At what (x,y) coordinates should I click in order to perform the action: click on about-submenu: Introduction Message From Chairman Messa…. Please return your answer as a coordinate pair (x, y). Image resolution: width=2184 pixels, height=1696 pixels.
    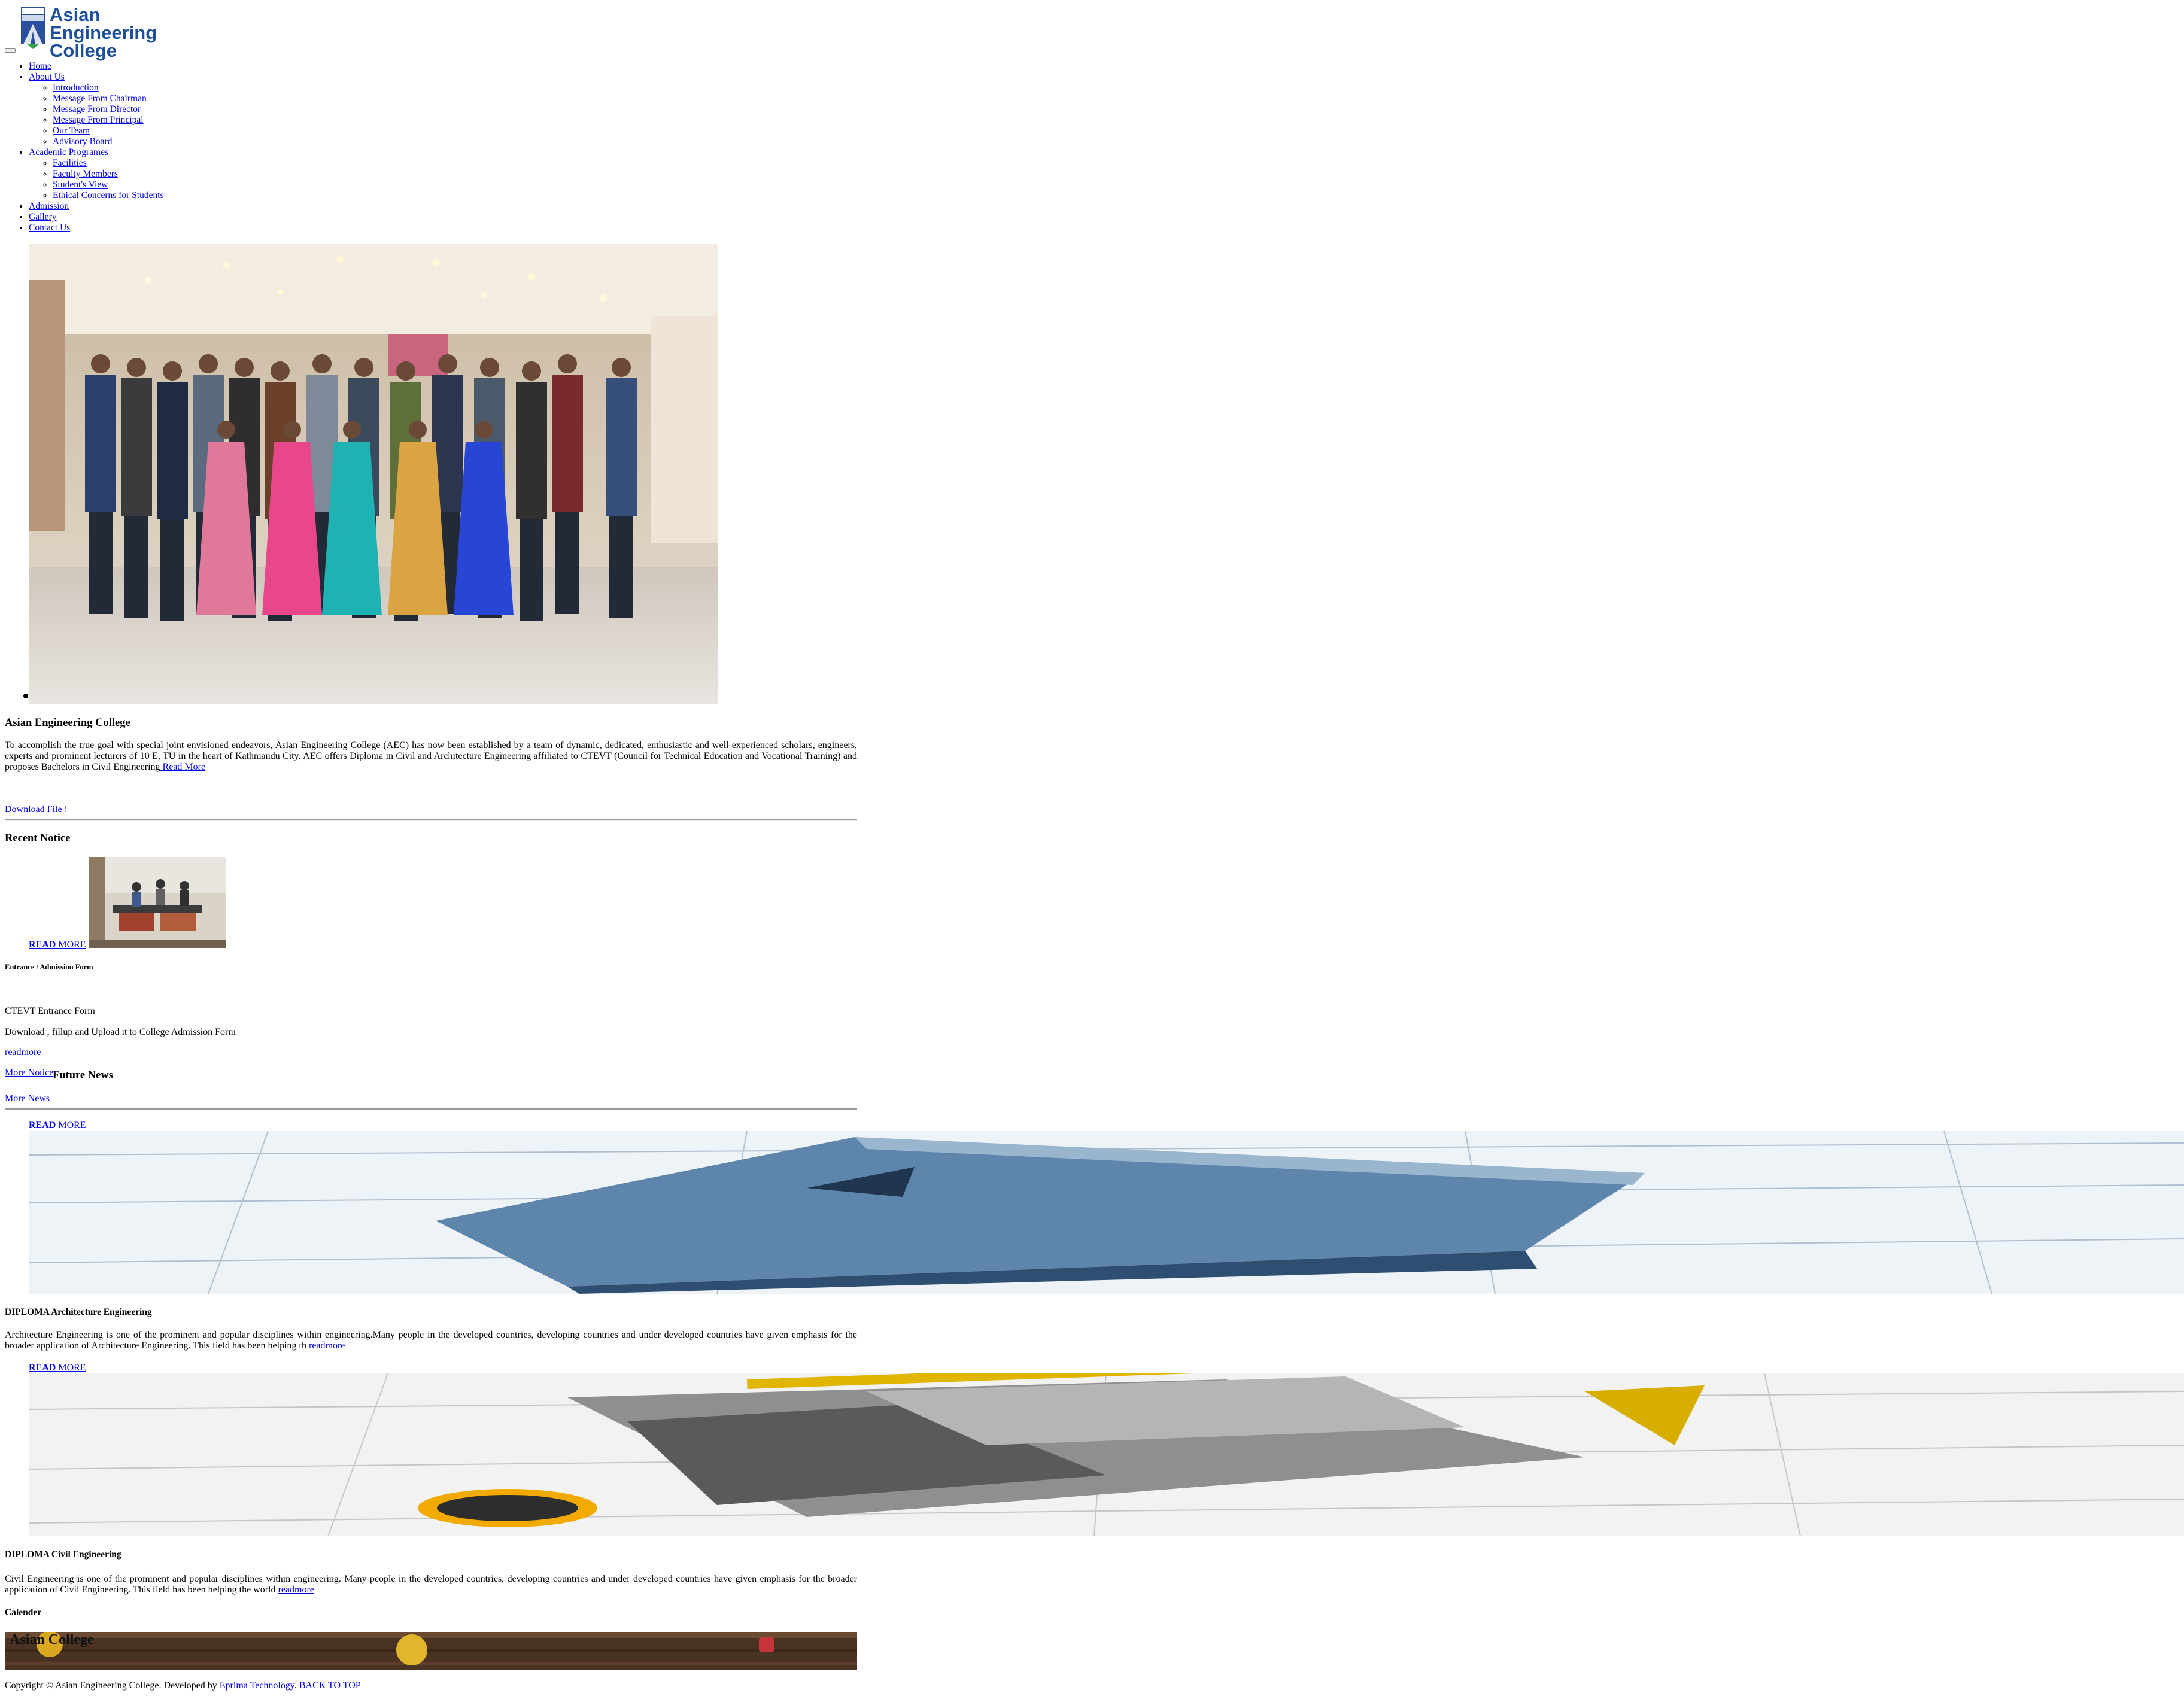
    Looking at the image, I should click on (96, 115).